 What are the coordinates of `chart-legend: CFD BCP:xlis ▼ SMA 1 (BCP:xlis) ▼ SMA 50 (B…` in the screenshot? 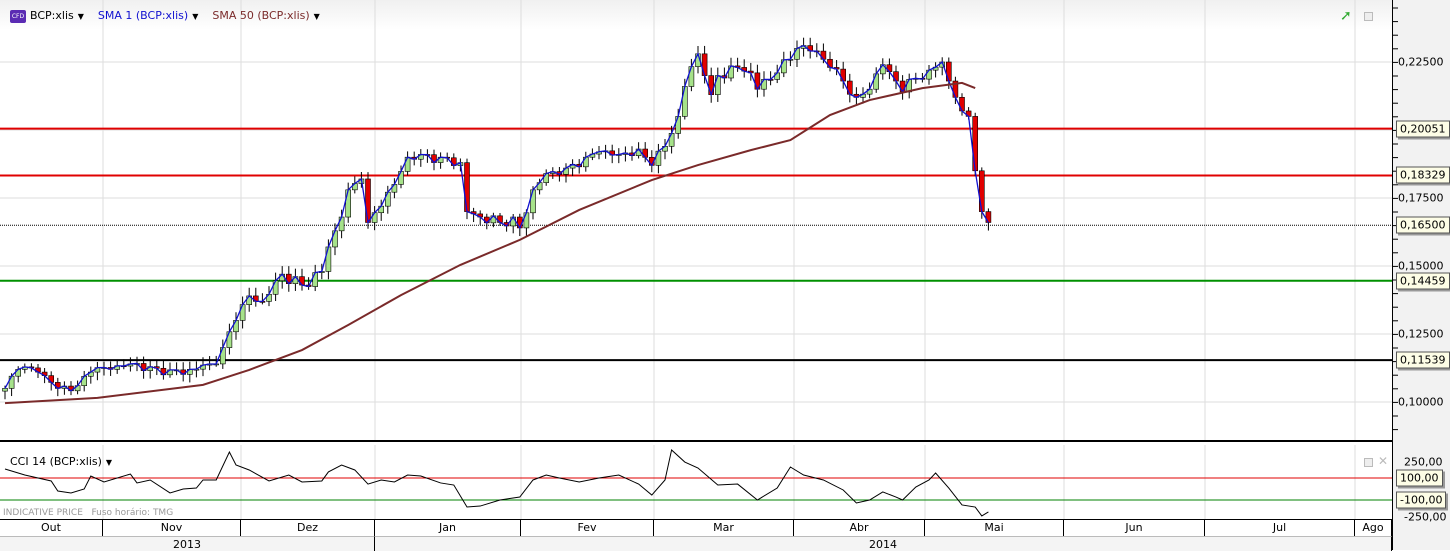 It's located at (165, 16).